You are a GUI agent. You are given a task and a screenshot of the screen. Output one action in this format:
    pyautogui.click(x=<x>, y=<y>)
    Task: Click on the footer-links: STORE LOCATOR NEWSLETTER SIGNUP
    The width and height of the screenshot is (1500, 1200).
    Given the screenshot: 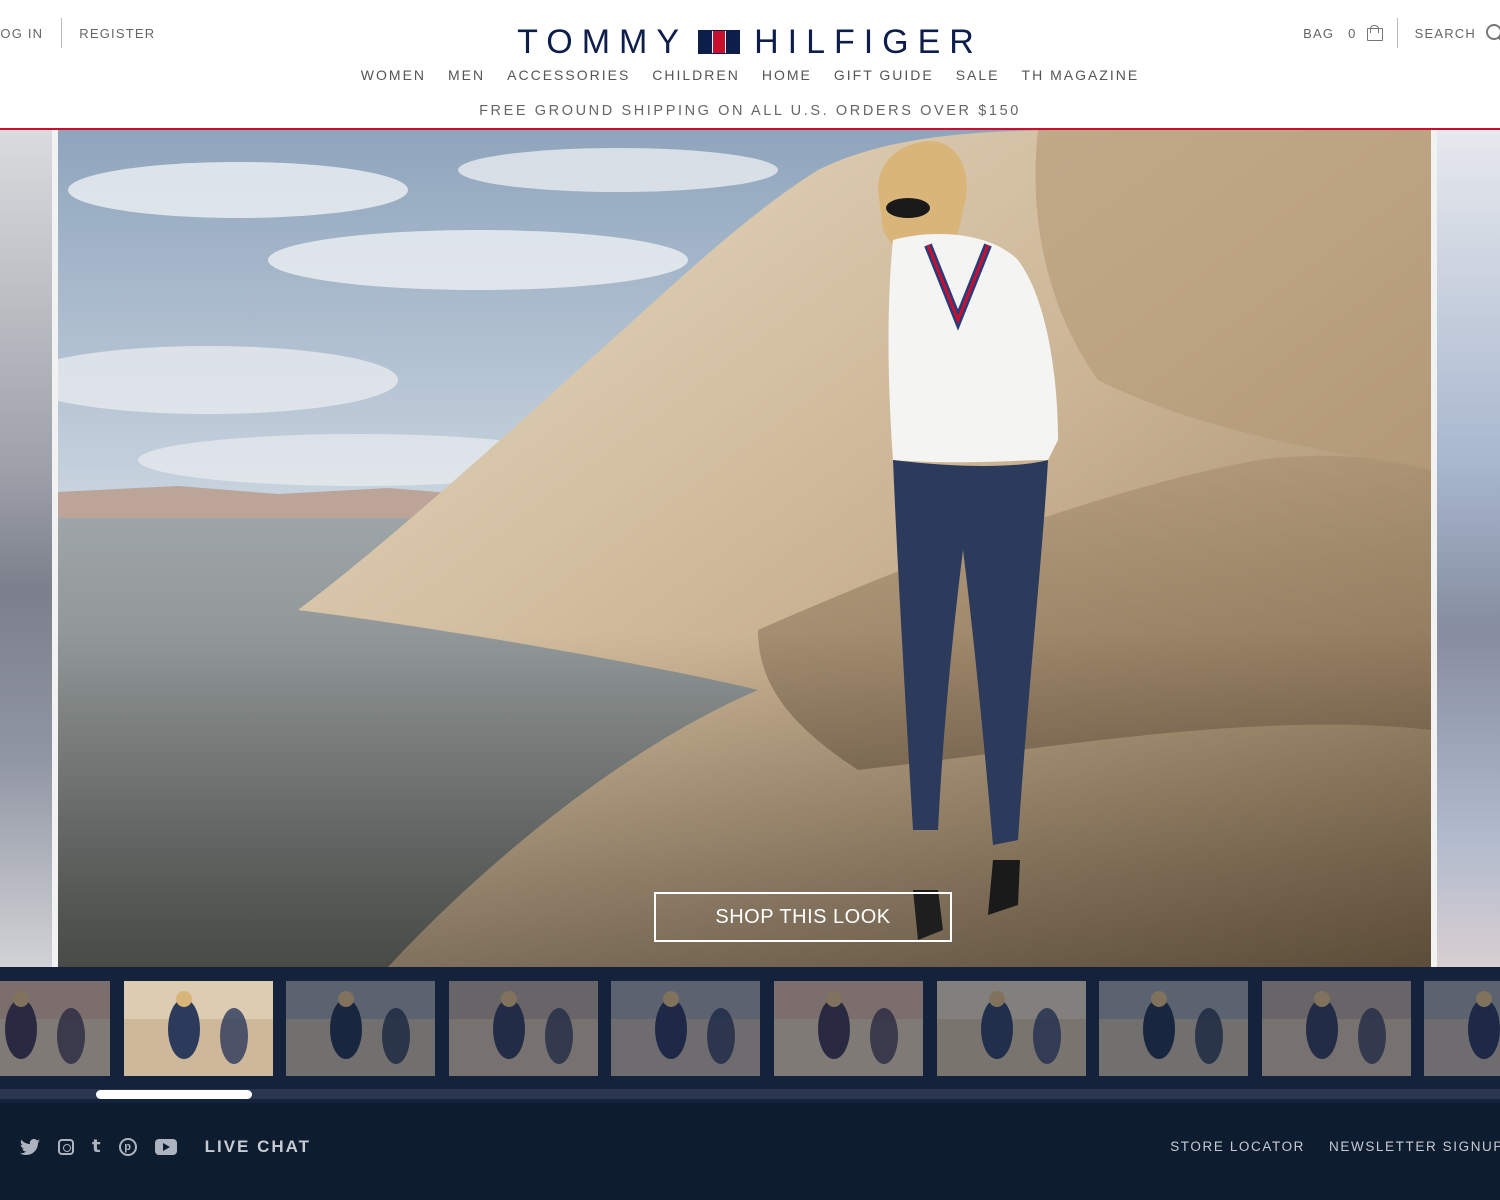 What is the action you would take?
    pyautogui.click(x=1335, y=1146)
    